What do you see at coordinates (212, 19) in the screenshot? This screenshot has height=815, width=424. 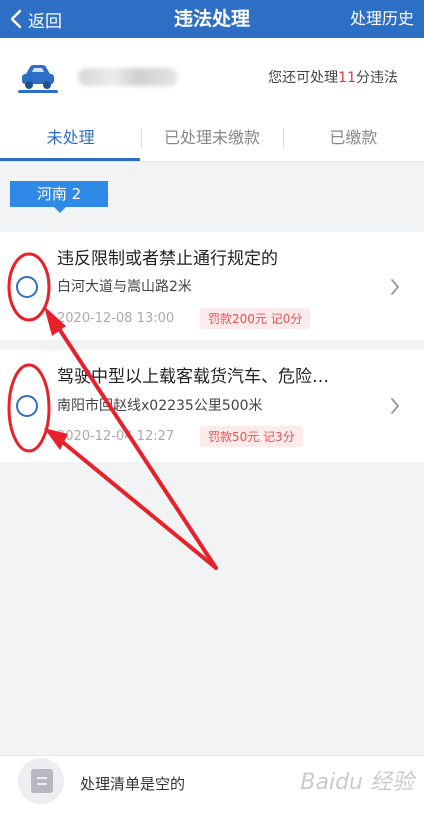 I see `nav-bar: 返回 违法处理 处理历史` at bounding box center [212, 19].